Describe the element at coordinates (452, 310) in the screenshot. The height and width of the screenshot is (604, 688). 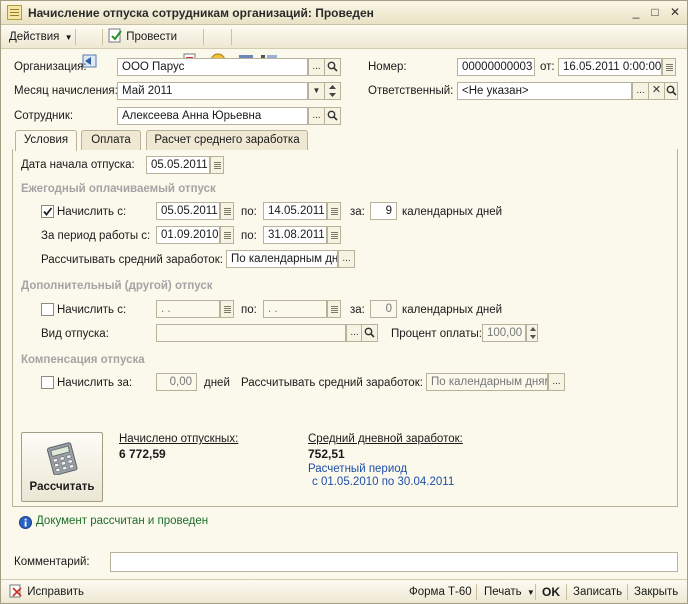
I see `calendar-days-label: календарных дней` at that location.